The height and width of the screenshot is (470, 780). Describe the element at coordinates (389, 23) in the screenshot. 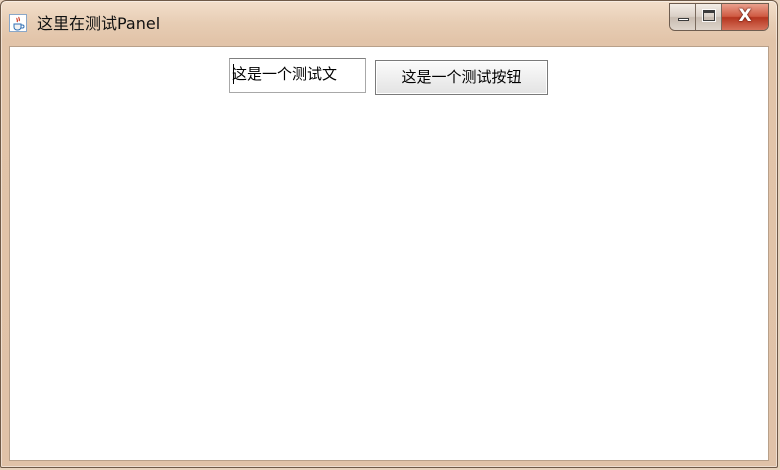

I see `title-bar: 这里在测试Panel X` at that location.